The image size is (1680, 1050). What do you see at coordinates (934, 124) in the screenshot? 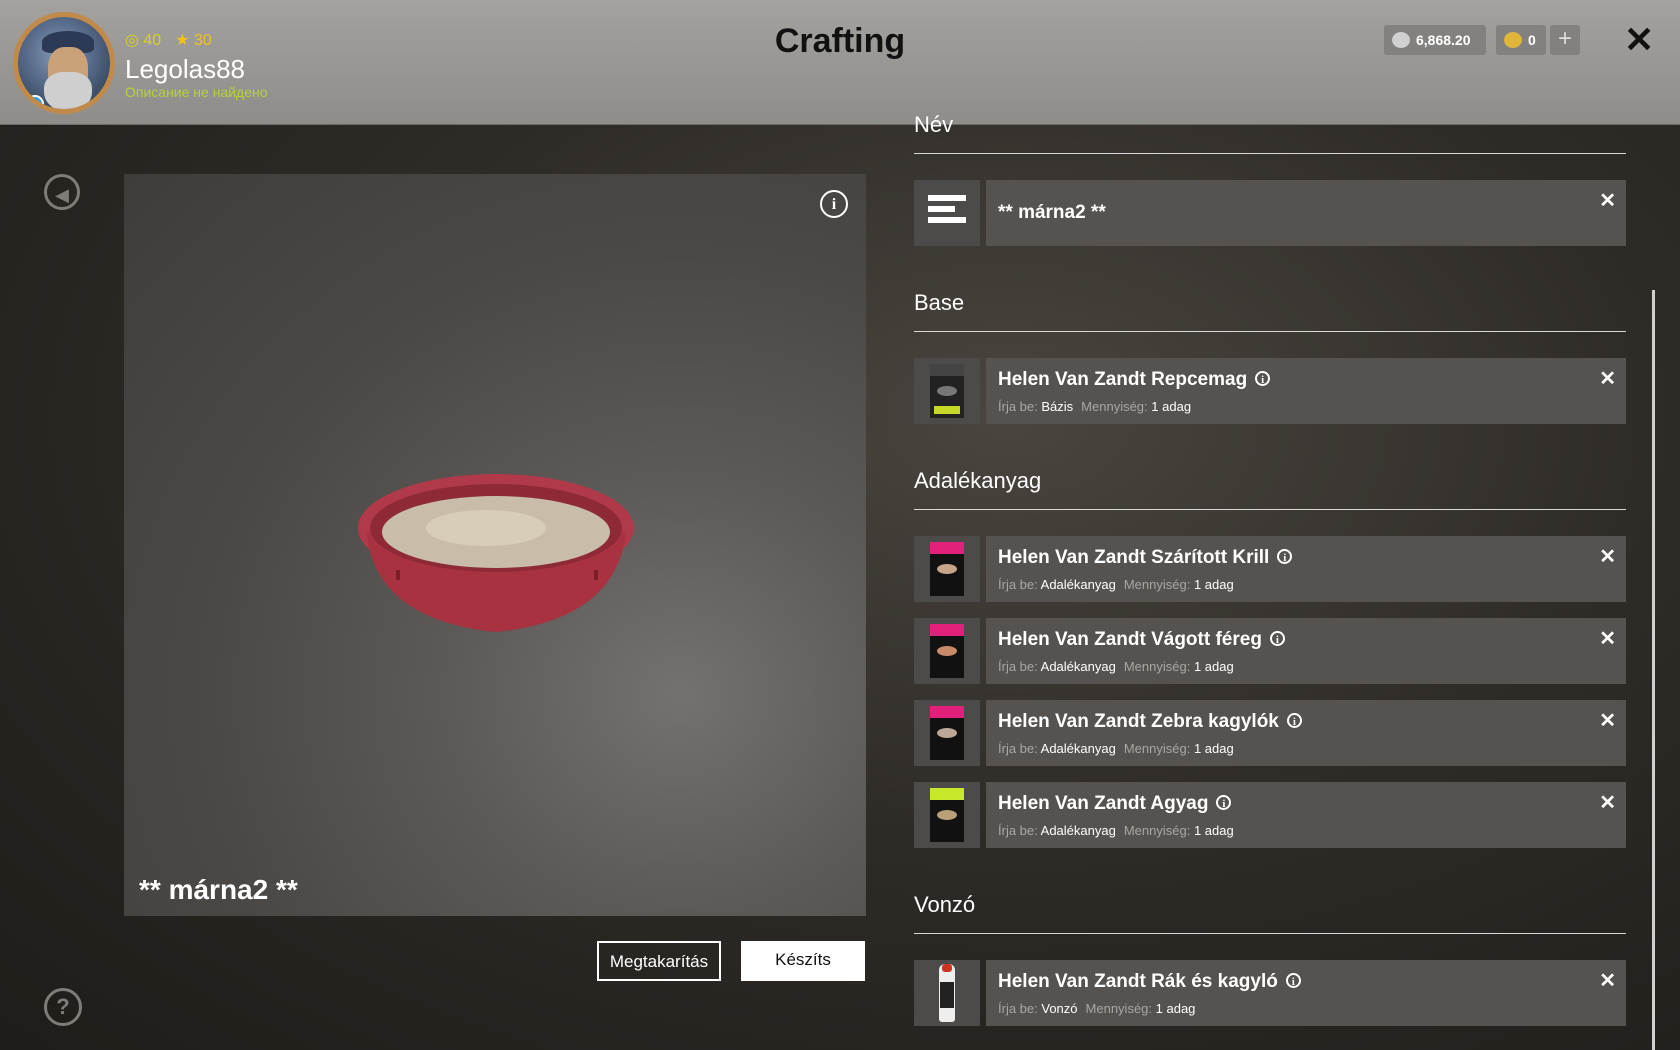
I see `section-heading-name: Név` at bounding box center [934, 124].